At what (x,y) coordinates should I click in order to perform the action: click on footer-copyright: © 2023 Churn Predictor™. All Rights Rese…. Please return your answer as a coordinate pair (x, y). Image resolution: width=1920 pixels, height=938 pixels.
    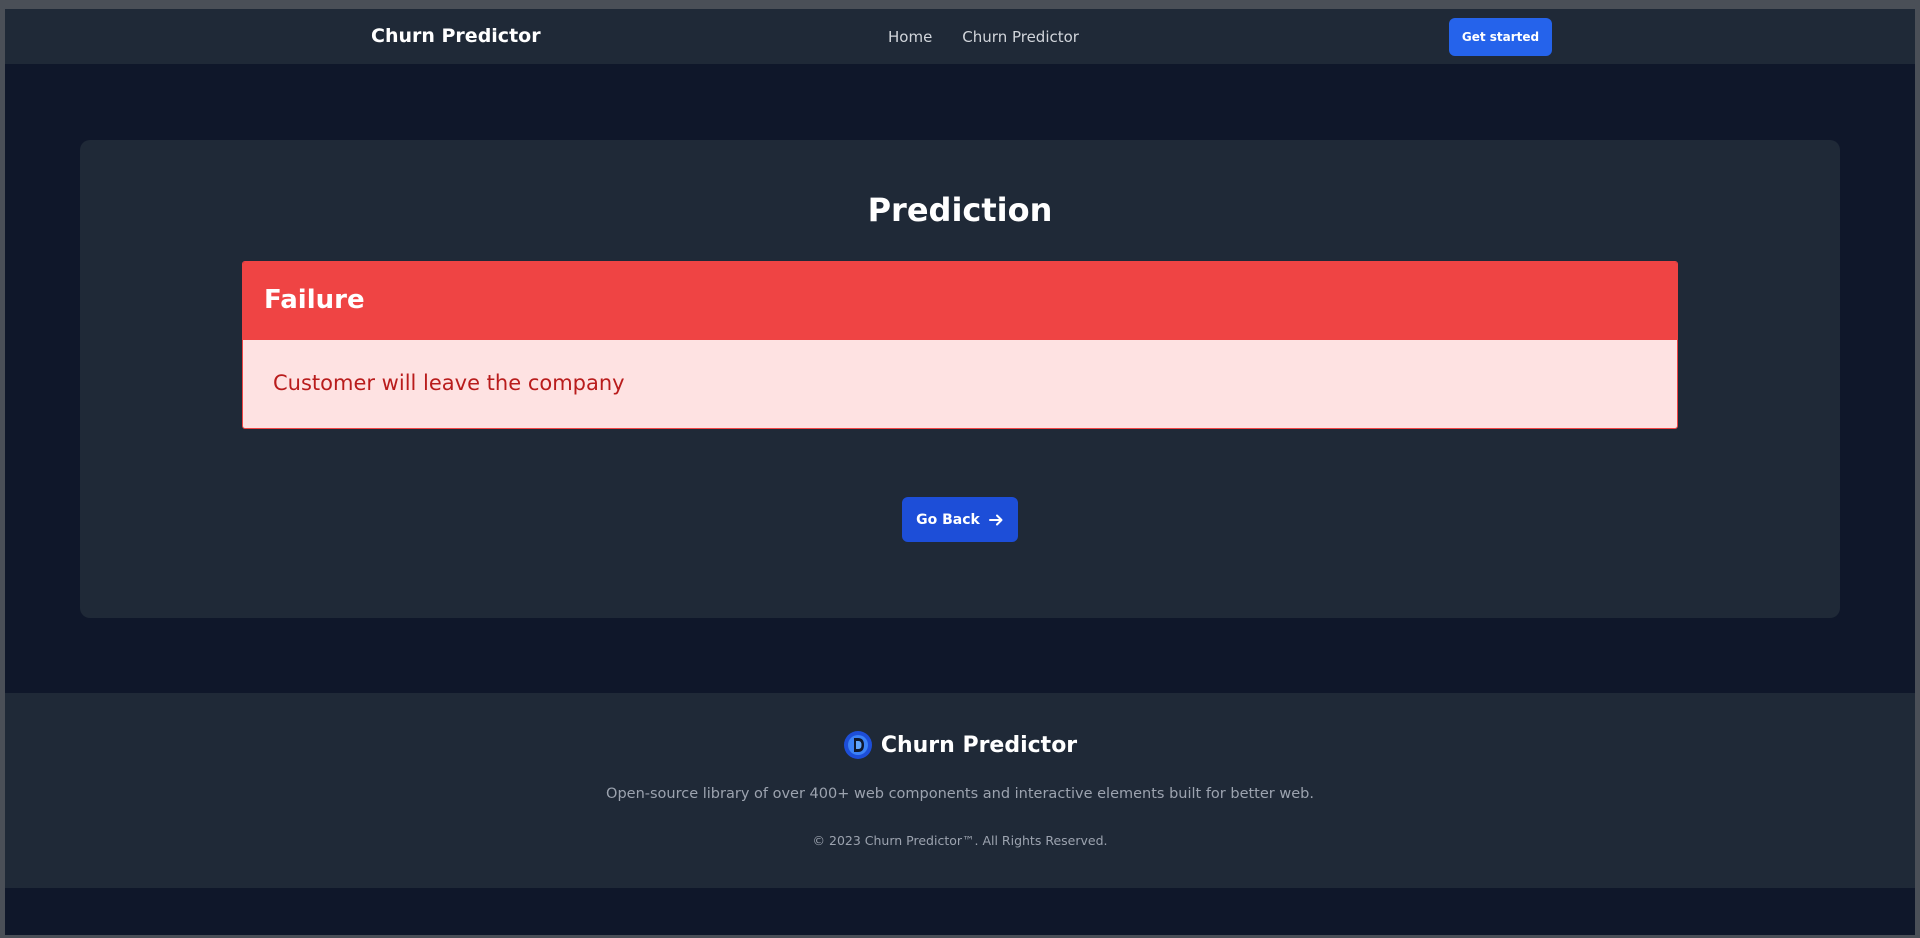
    Looking at the image, I should click on (960, 840).